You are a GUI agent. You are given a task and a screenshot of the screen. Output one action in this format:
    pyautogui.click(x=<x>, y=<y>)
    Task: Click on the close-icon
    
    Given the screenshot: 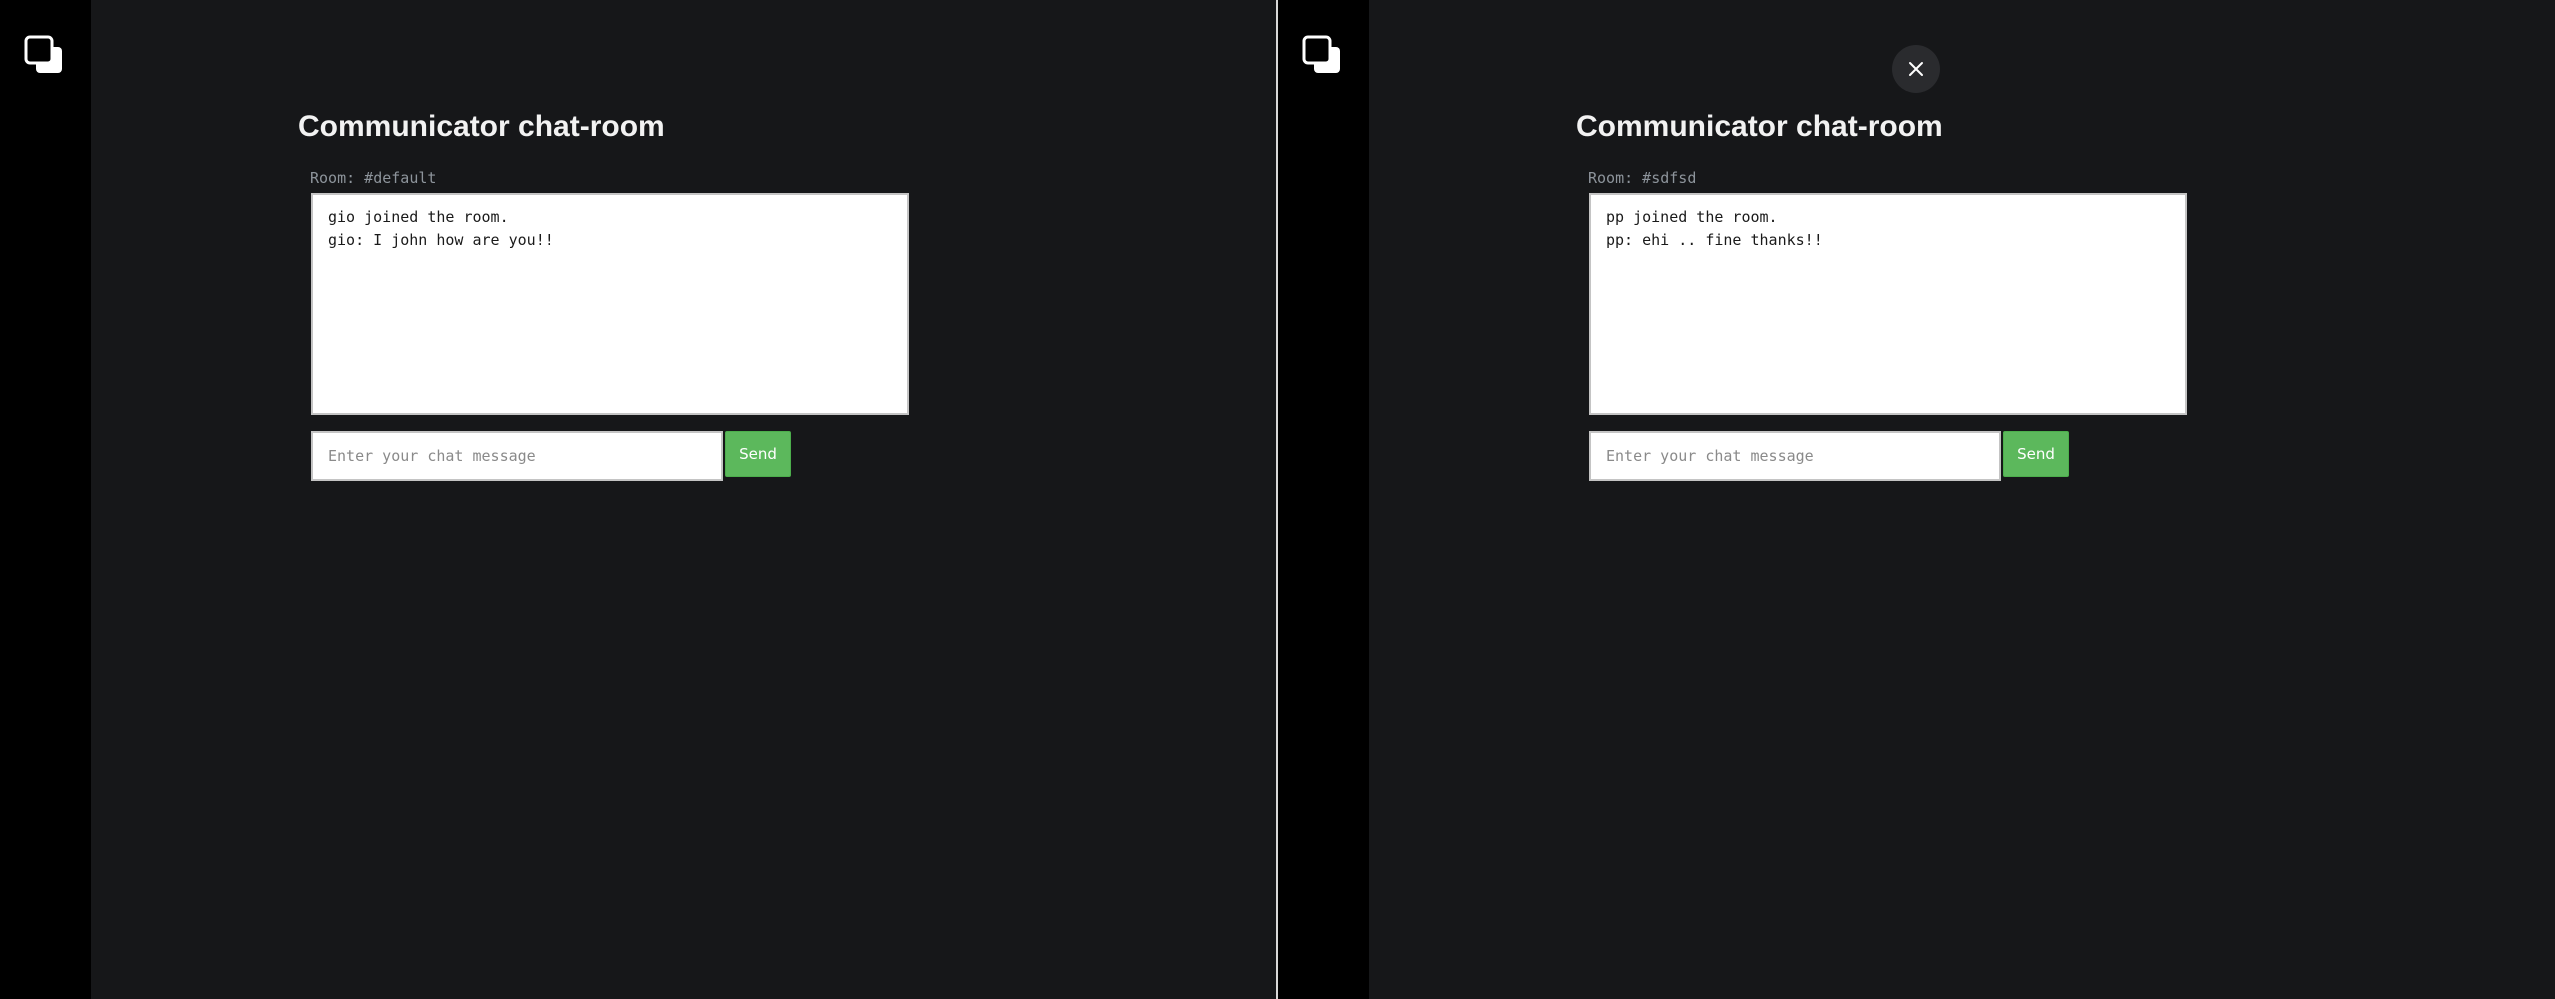 What is the action you would take?
    pyautogui.click(x=1916, y=69)
    